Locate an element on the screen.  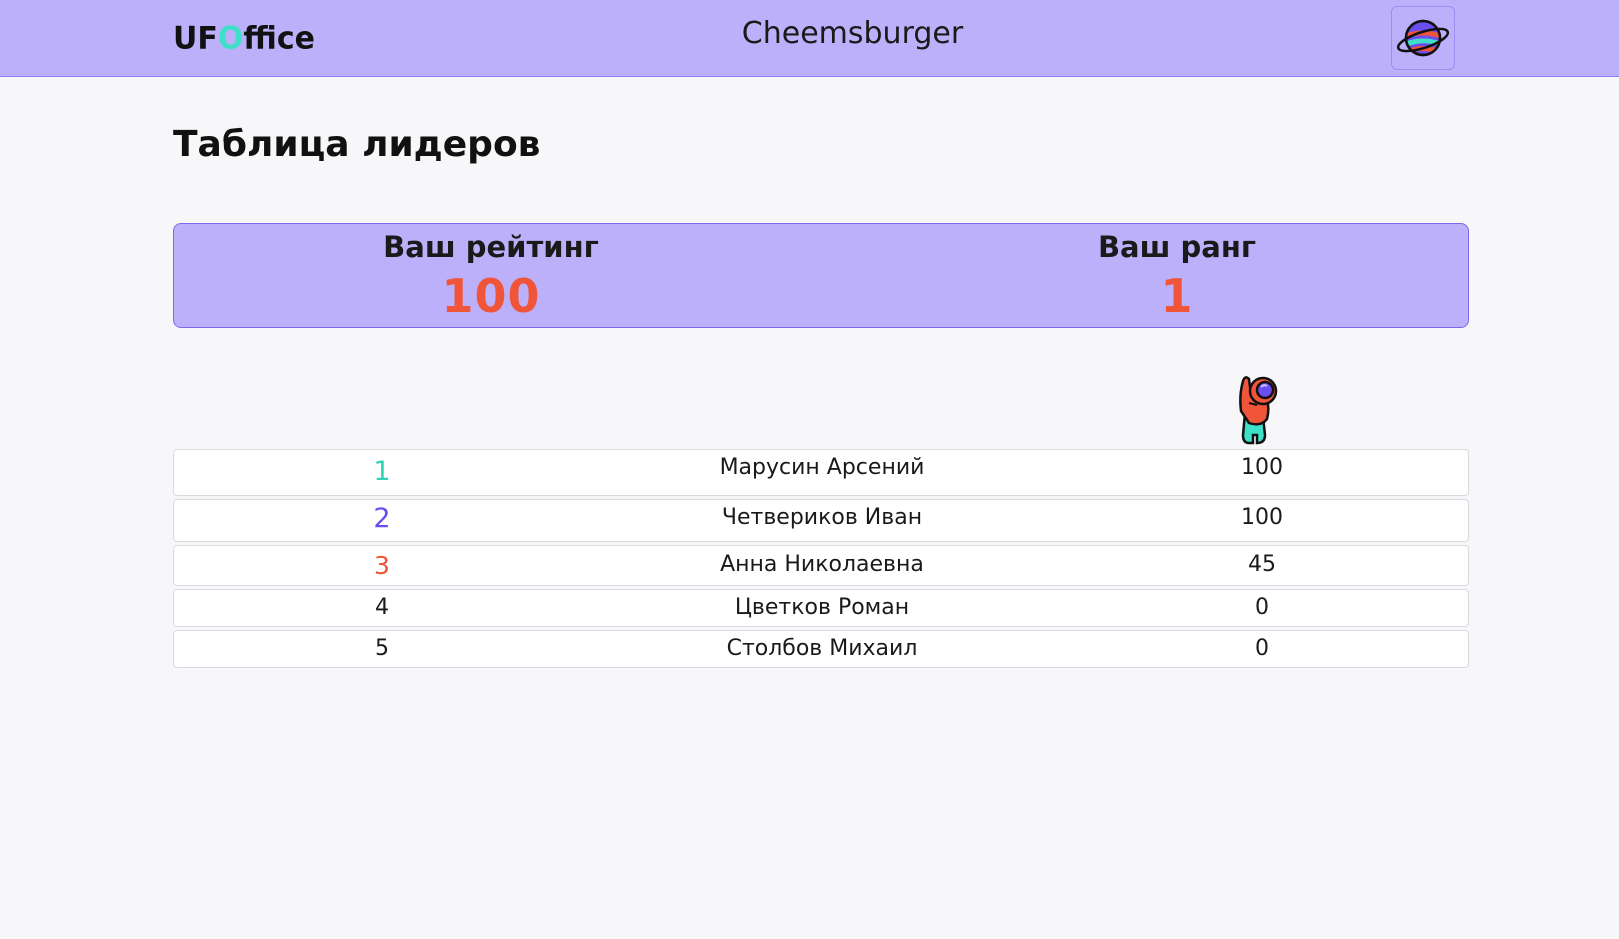
profile-button is located at coordinates (1423, 38).